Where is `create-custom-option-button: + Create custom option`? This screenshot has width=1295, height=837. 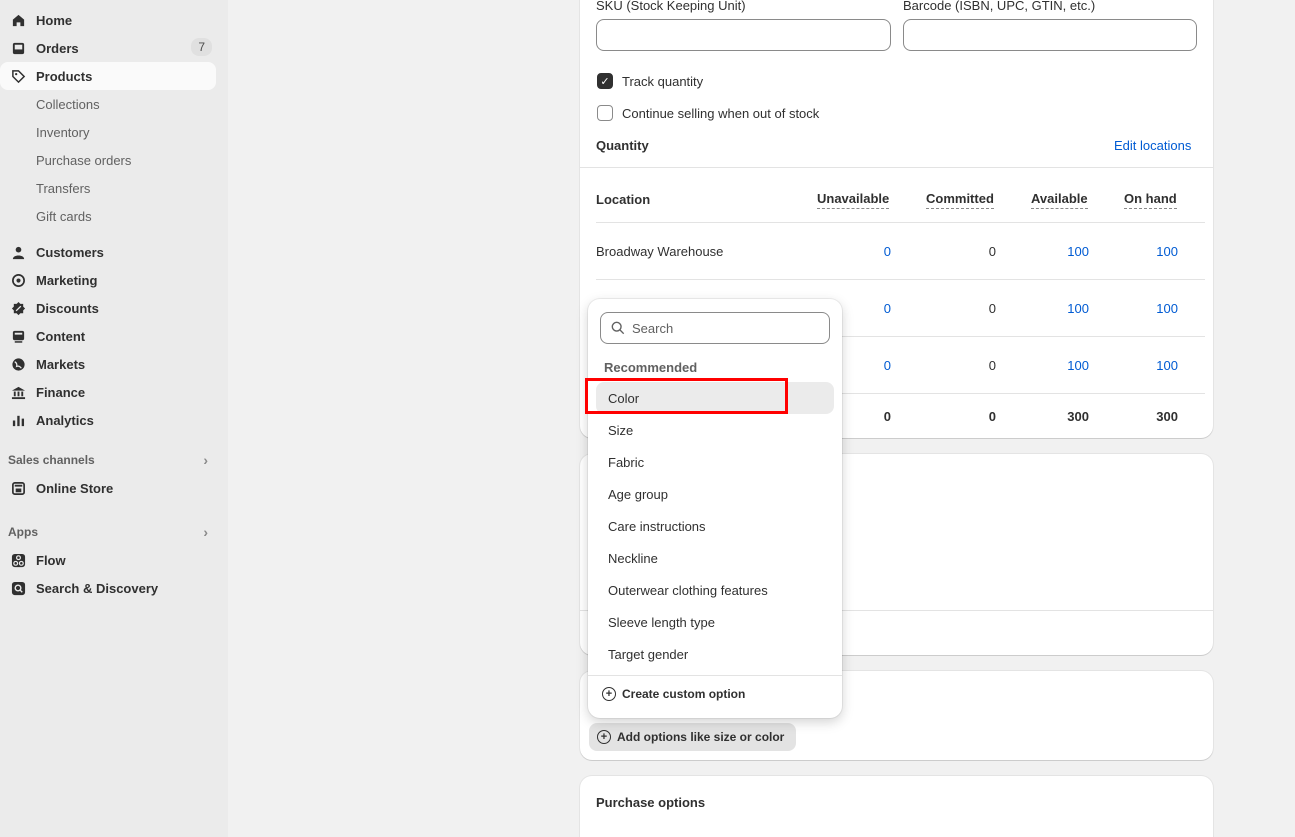
create-custom-option-button: + Create custom option is located at coordinates (673, 694).